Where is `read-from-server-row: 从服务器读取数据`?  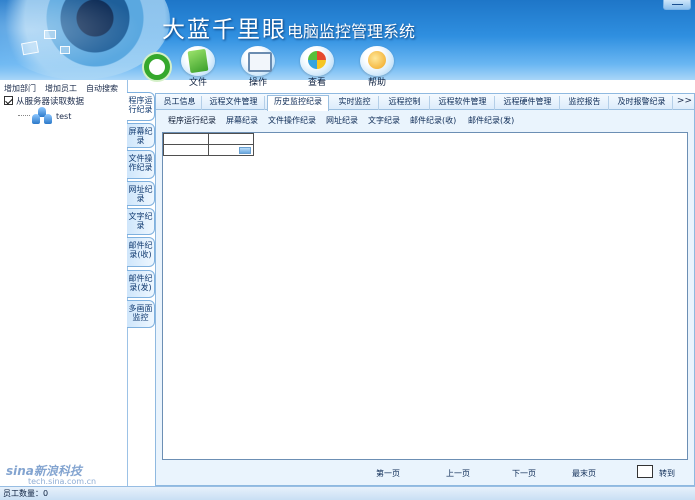 read-from-server-row: 从服务器读取数据 is located at coordinates (44, 101).